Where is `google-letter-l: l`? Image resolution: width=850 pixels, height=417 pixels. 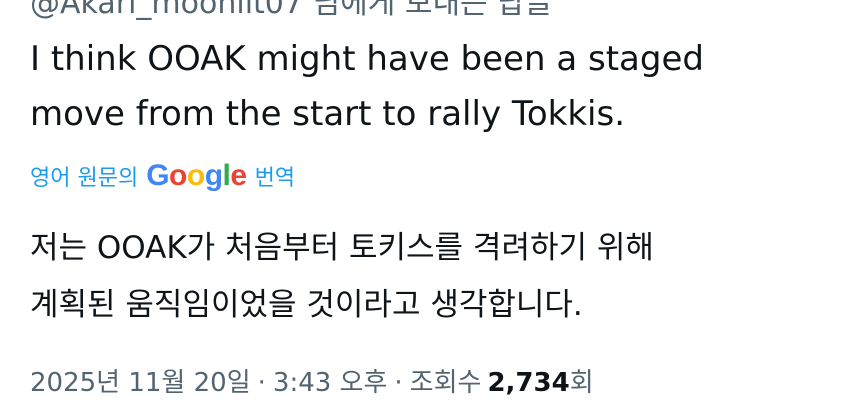 google-letter-l: l is located at coordinates (226, 175).